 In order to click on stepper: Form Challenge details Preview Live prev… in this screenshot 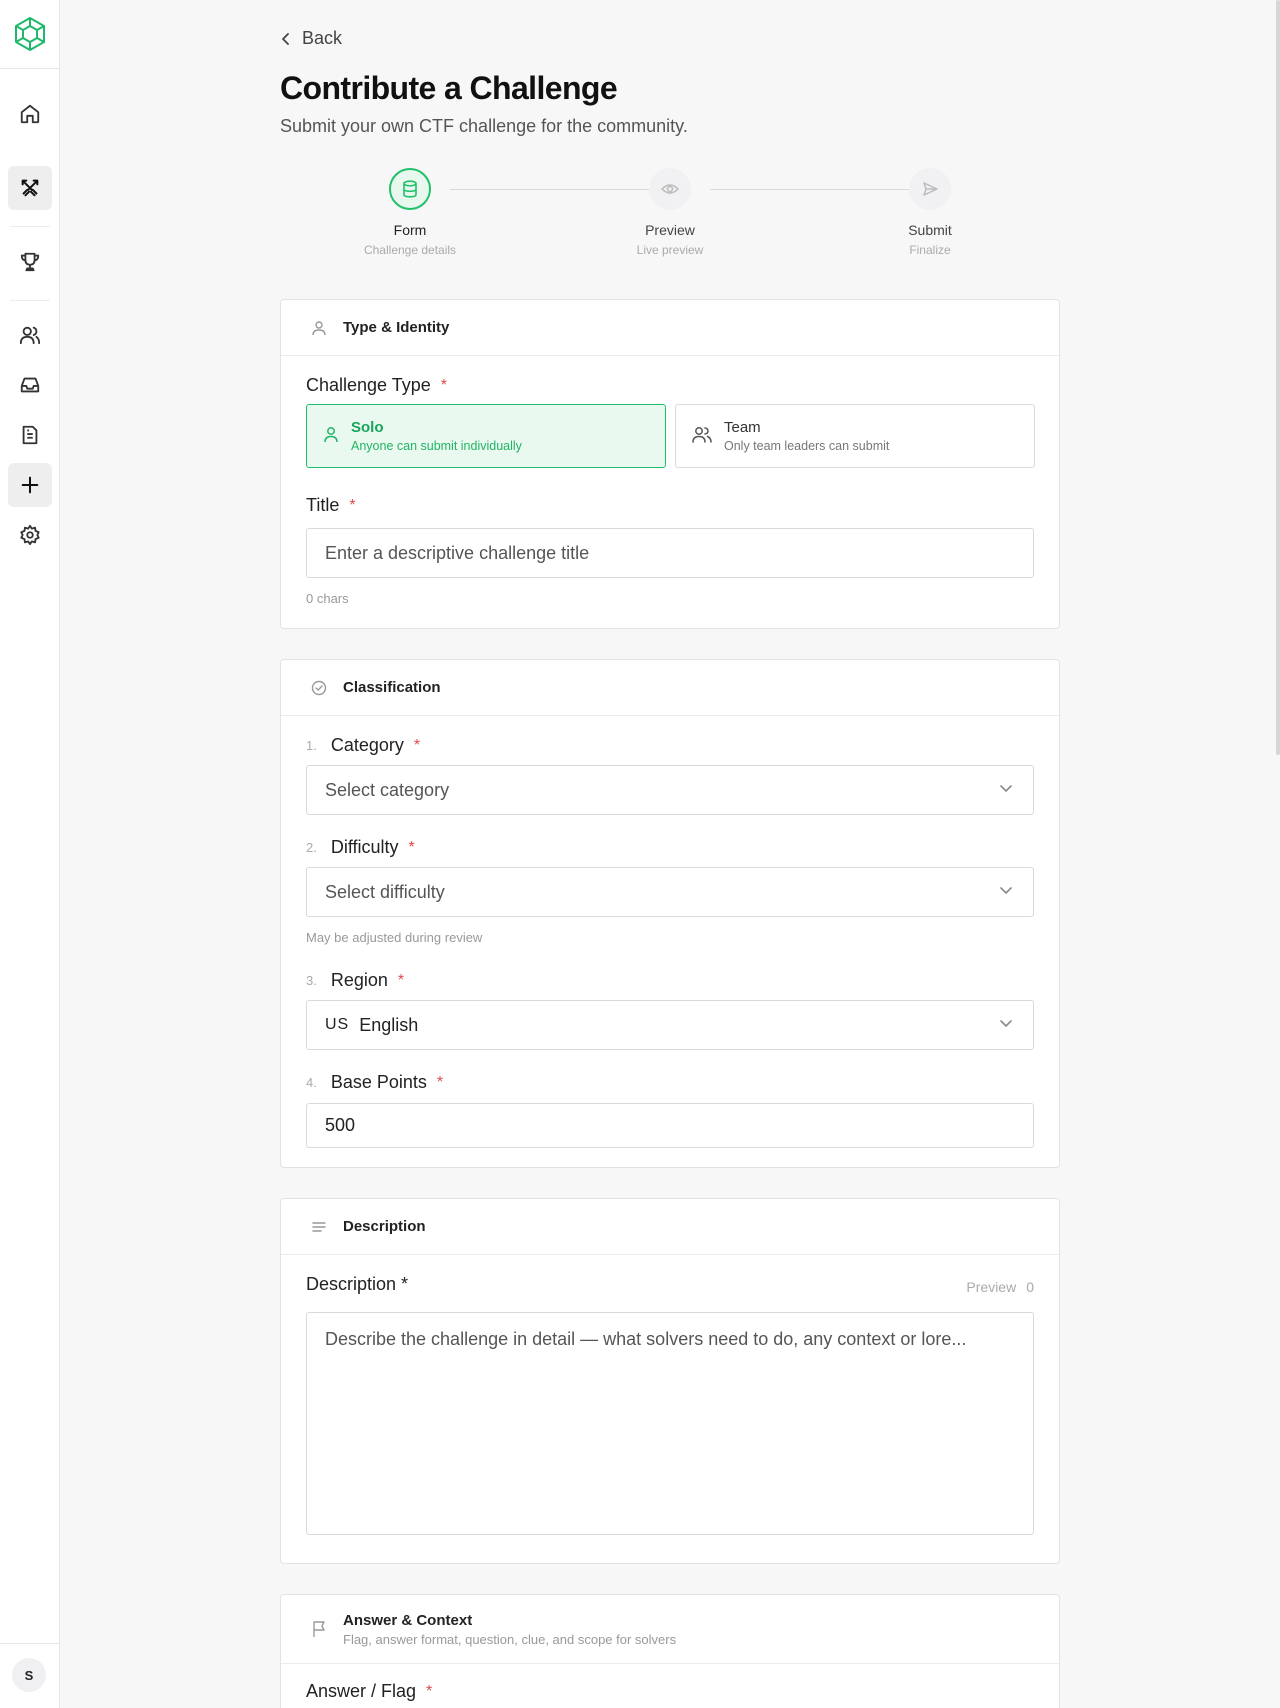, I will do `click(670, 218)`.